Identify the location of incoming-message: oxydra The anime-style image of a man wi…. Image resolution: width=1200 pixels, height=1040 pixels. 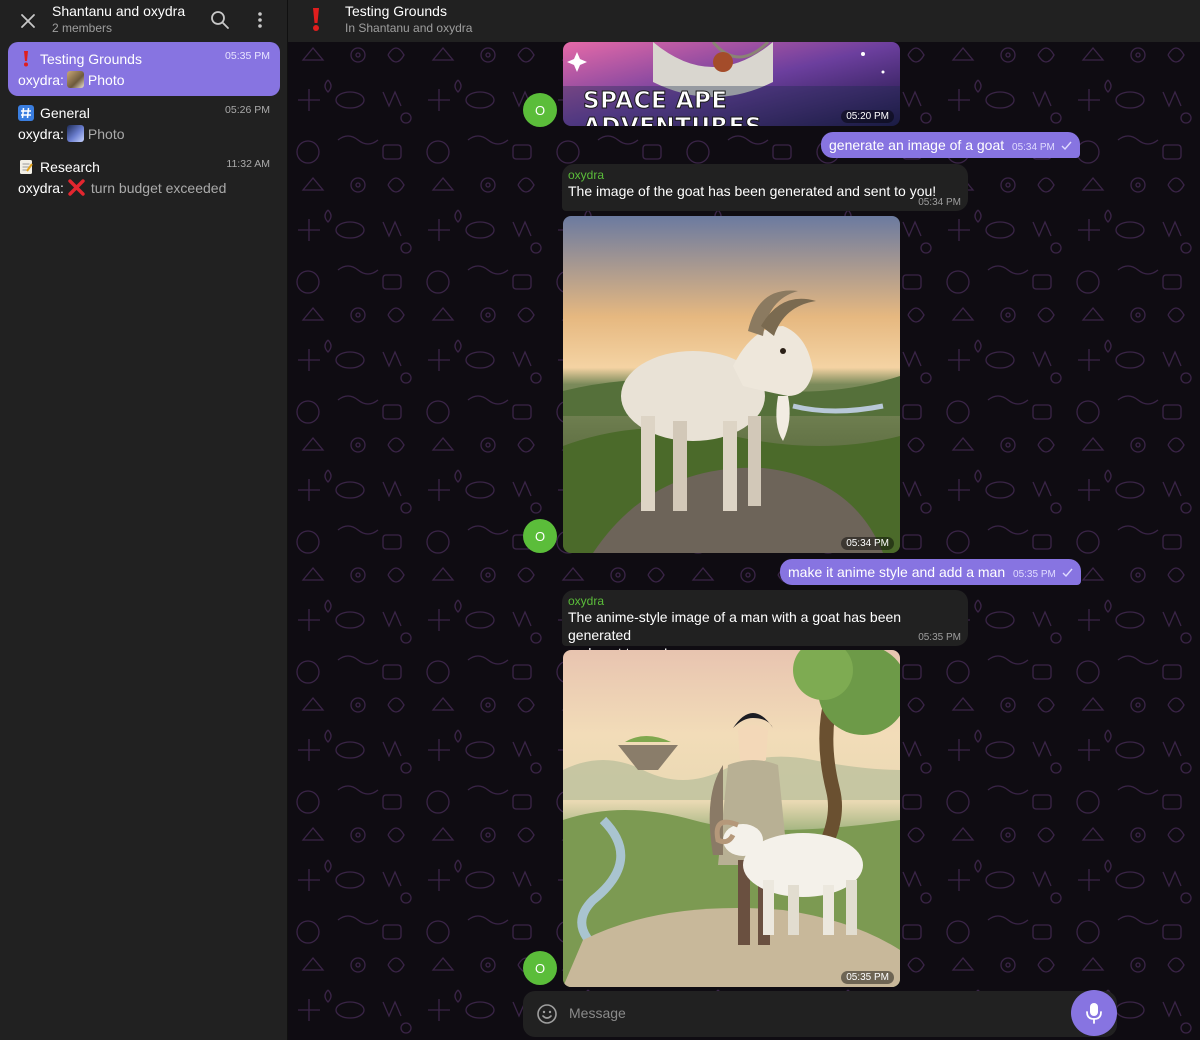
(765, 625).